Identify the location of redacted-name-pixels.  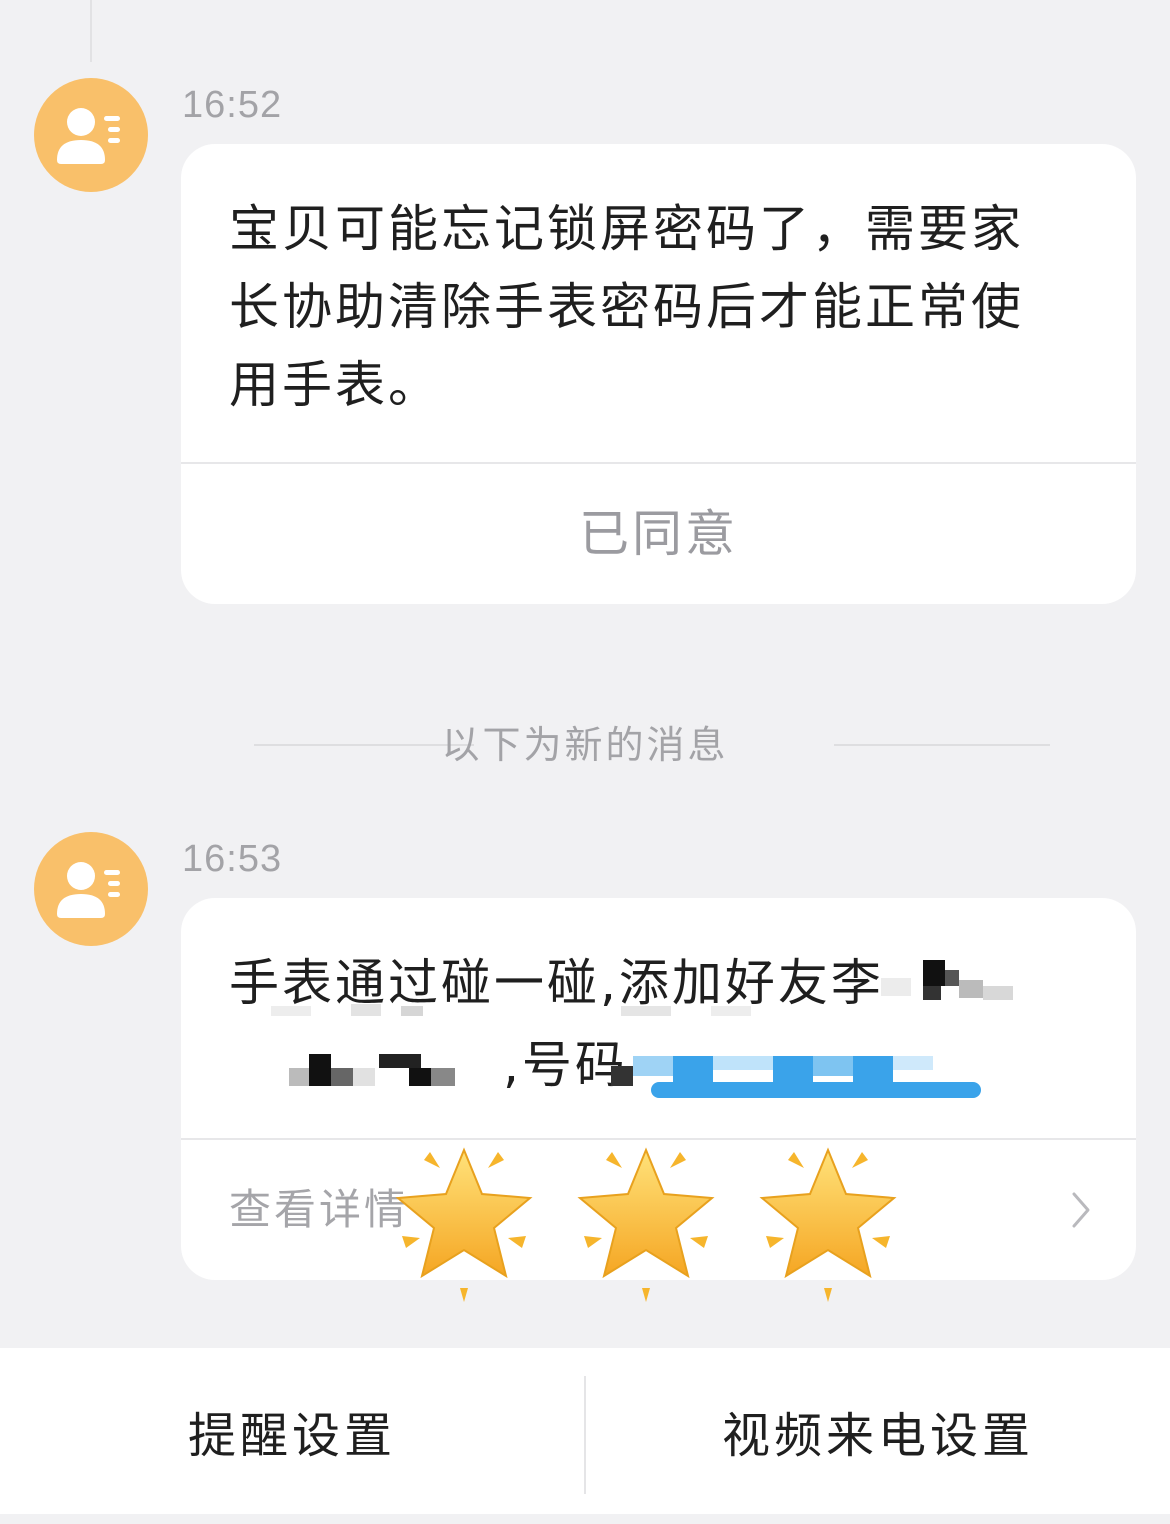
(947, 980).